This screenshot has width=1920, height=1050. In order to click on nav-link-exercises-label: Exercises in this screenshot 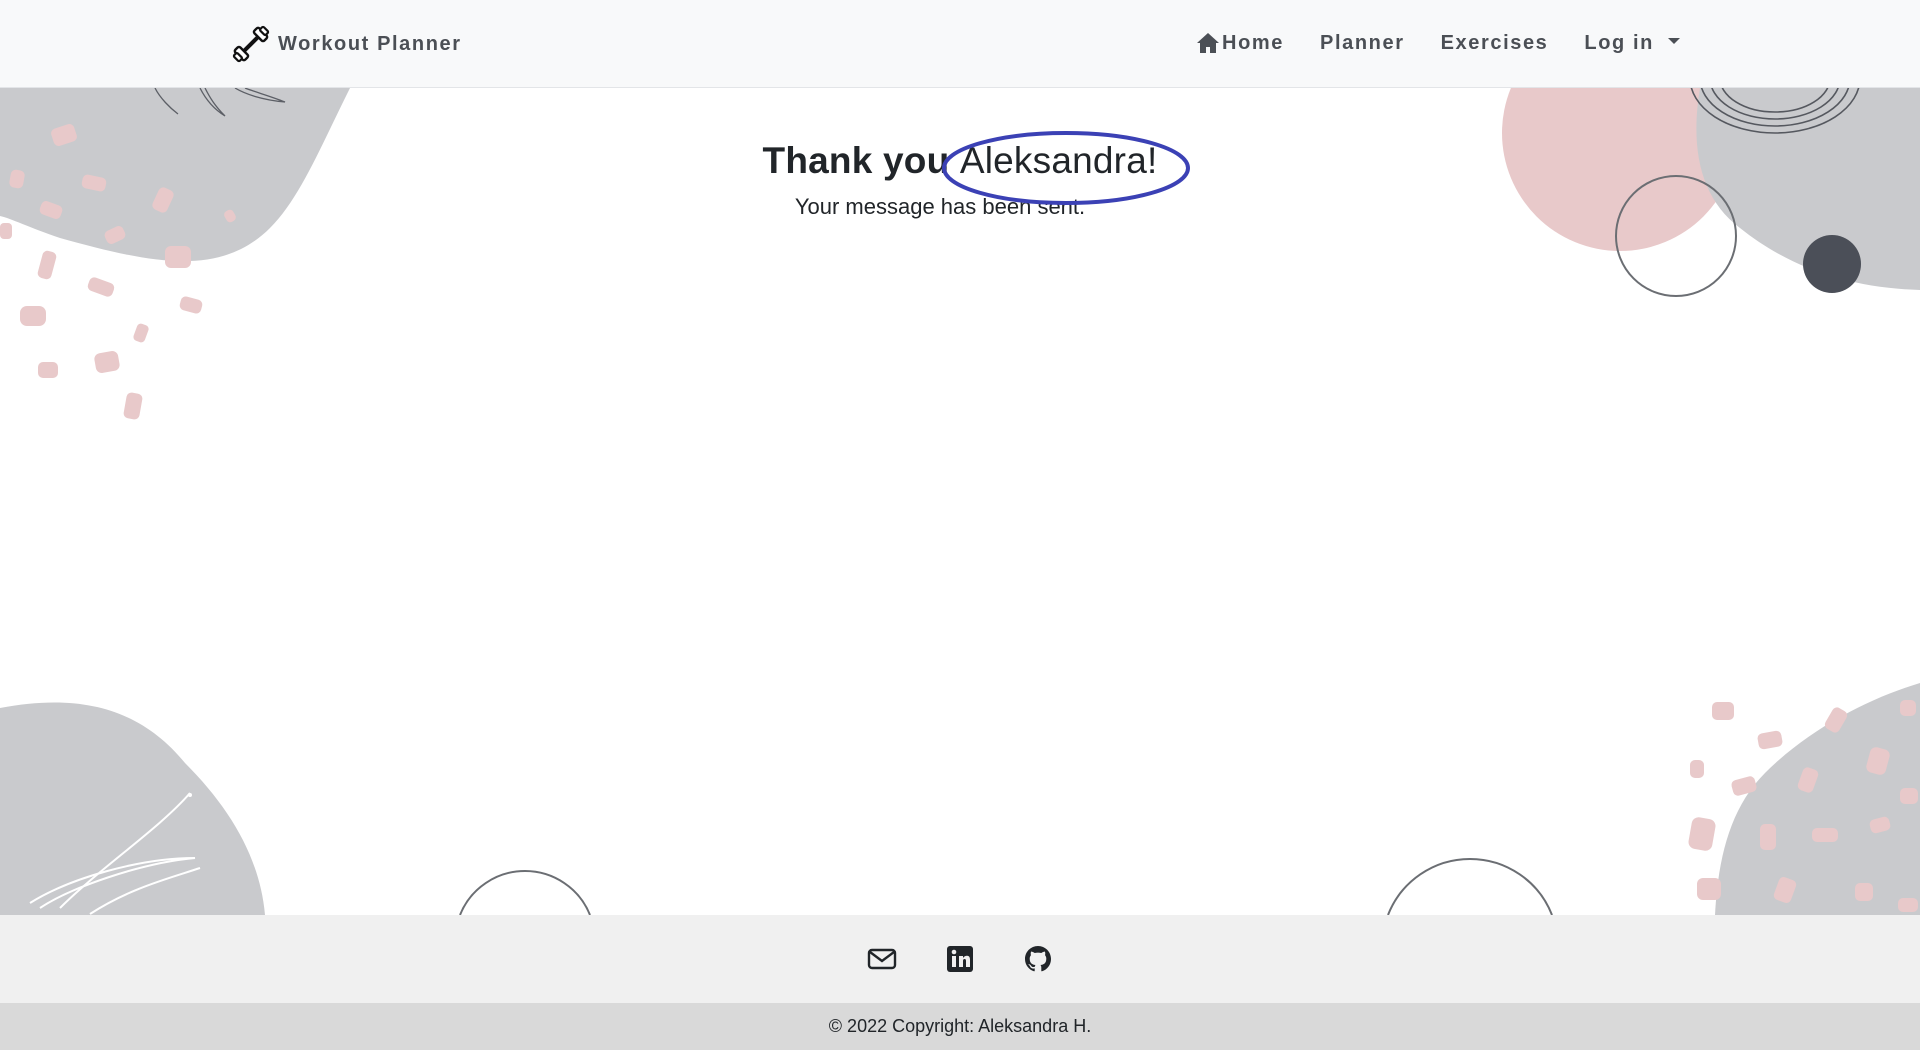, I will do `click(1494, 42)`.